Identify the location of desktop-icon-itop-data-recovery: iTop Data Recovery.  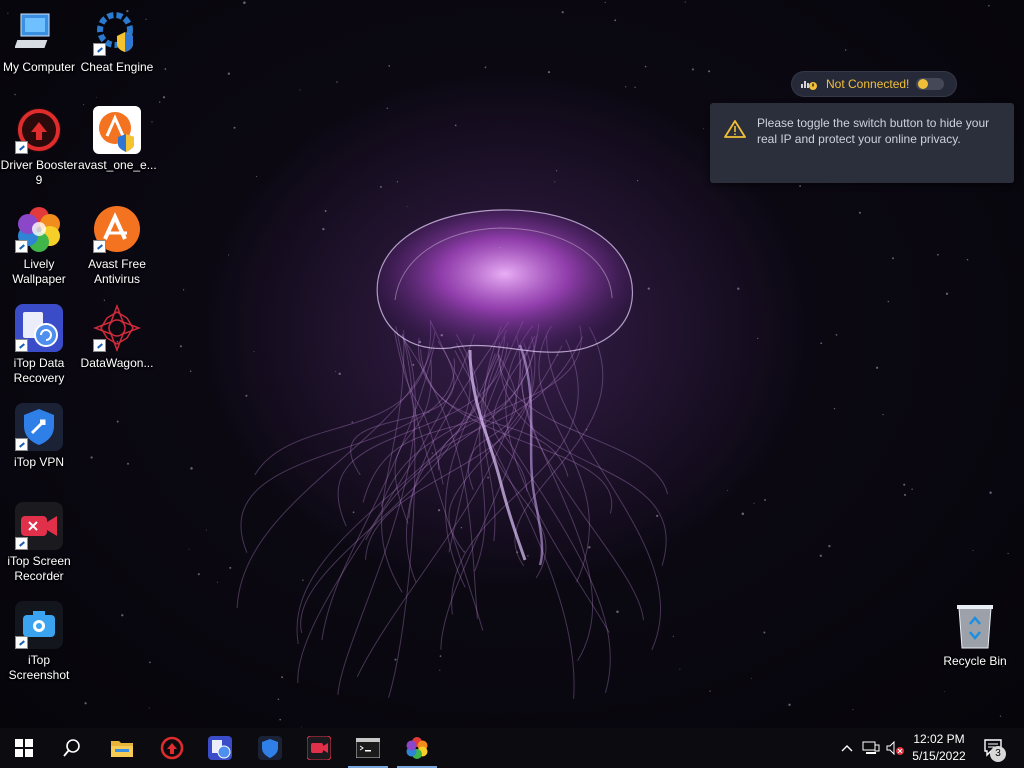
(39, 345).